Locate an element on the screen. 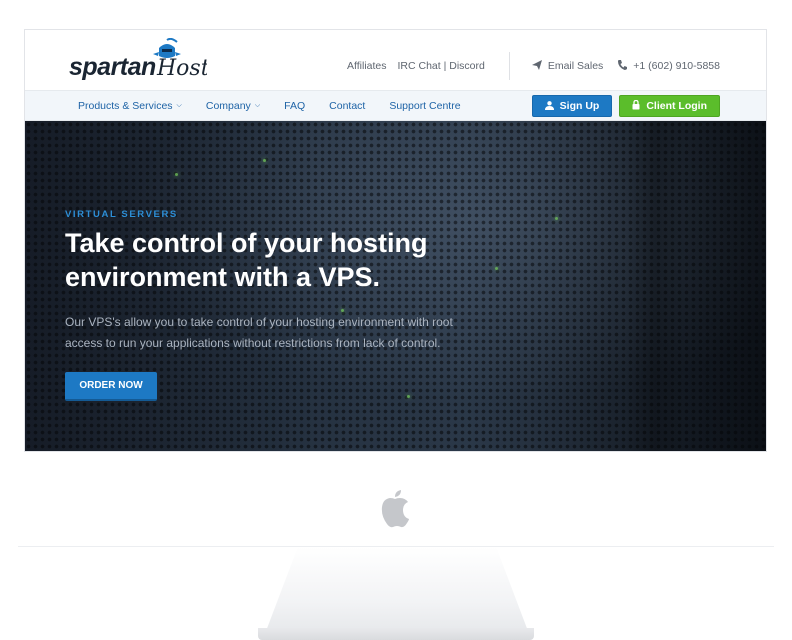 The height and width of the screenshot is (640, 792). nav-item-label: Products & Services is located at coordinates (125, 106).